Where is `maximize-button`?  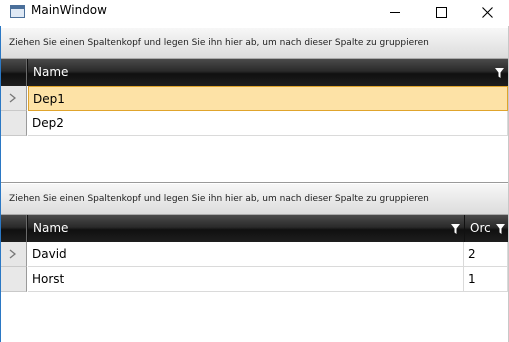 maximize-button is located at coordinates (441, 12).